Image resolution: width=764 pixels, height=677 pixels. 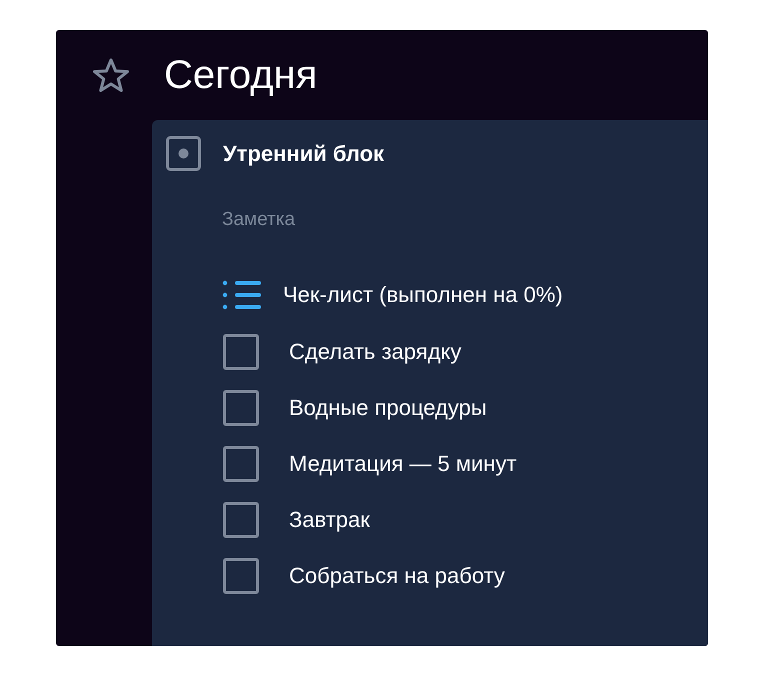 I want to click on star-icon, so click(x=111, y=75).